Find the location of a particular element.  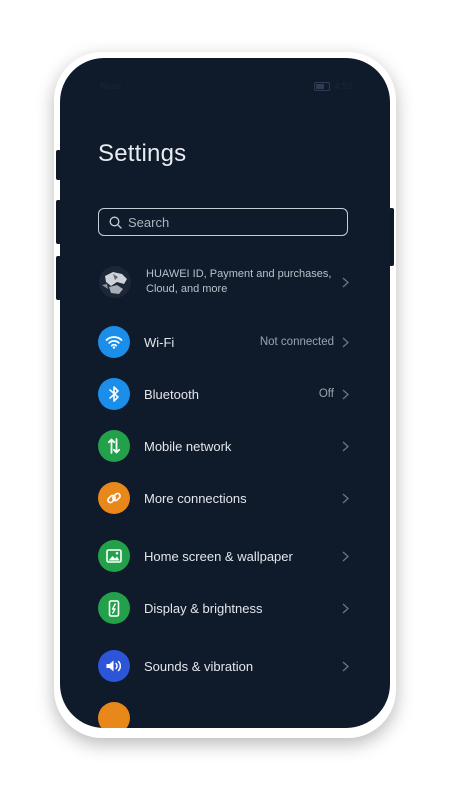

more-connections-label: More connections is located at coordinates (195, 498).